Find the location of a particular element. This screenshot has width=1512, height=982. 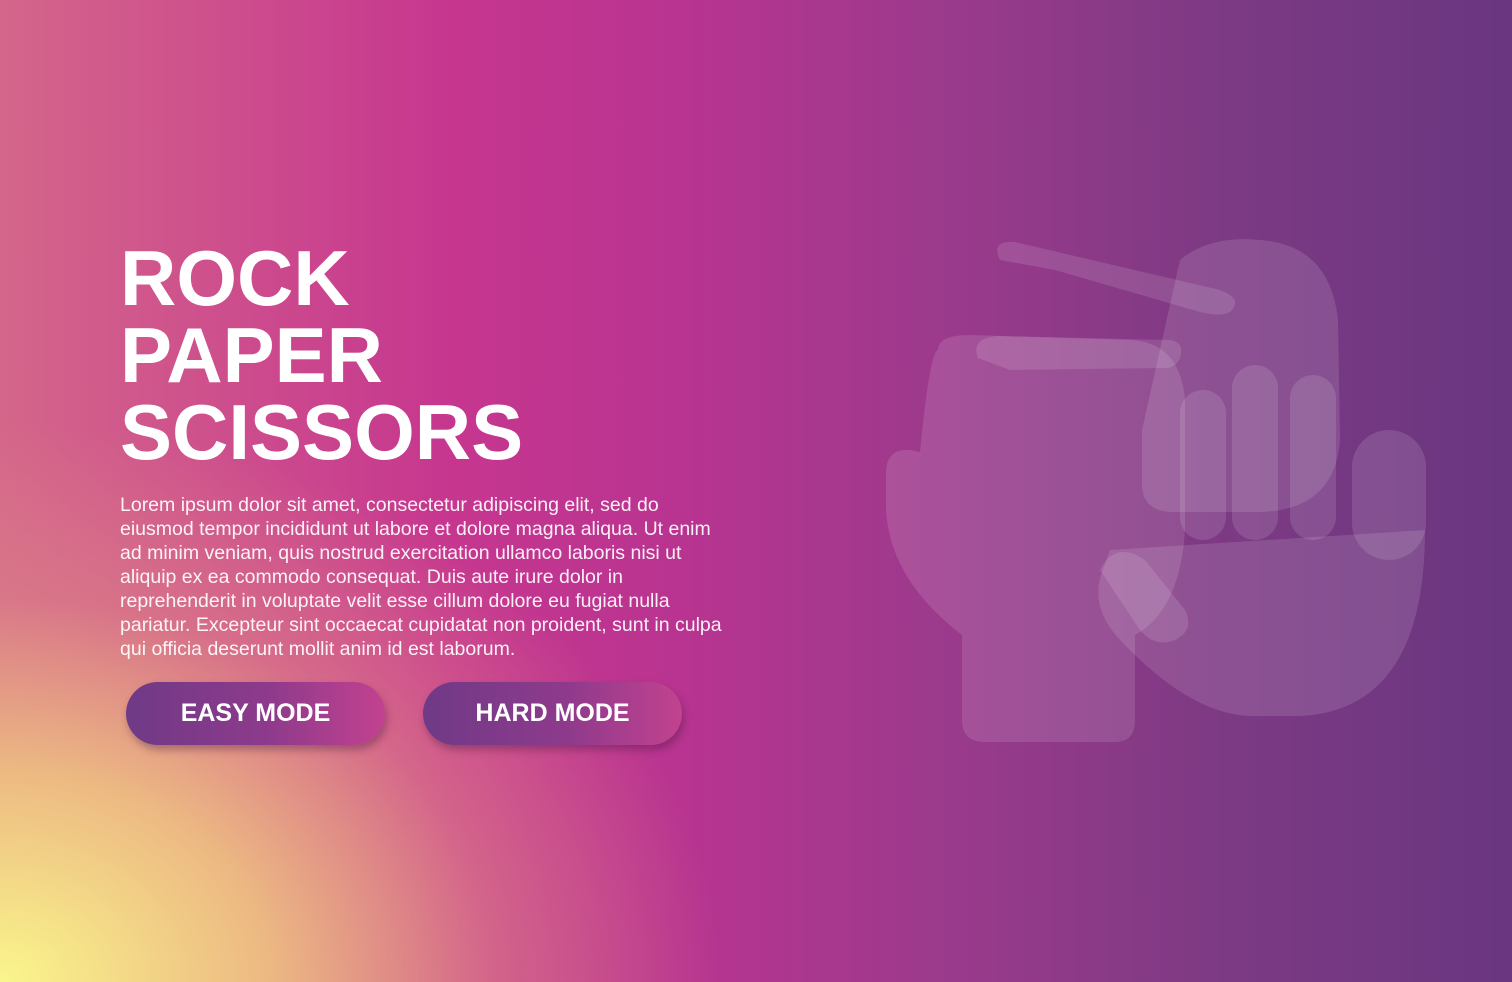

page-title: ROCK PAPER SCISSORS is located at coordinates (425, 355).